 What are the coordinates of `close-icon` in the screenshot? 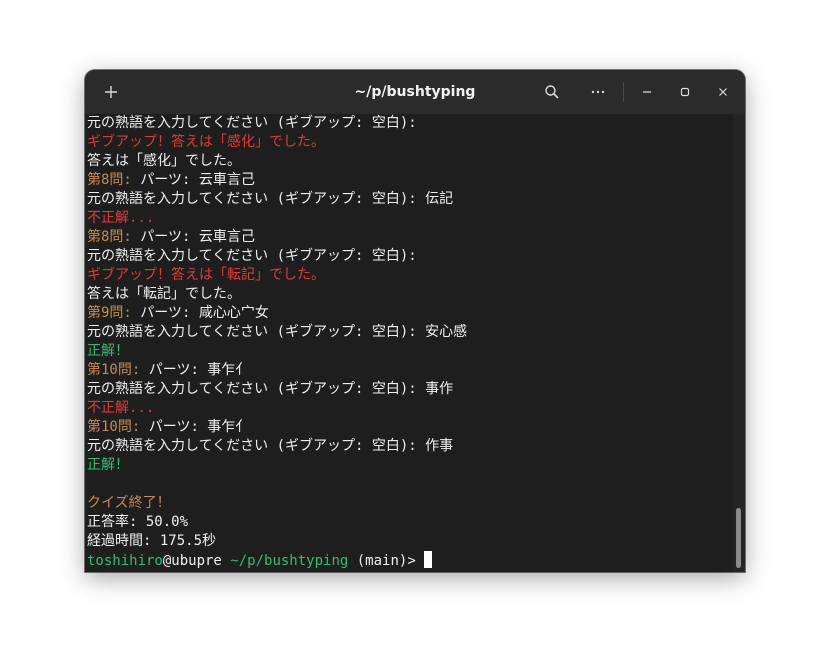 It's located at (723, 92).